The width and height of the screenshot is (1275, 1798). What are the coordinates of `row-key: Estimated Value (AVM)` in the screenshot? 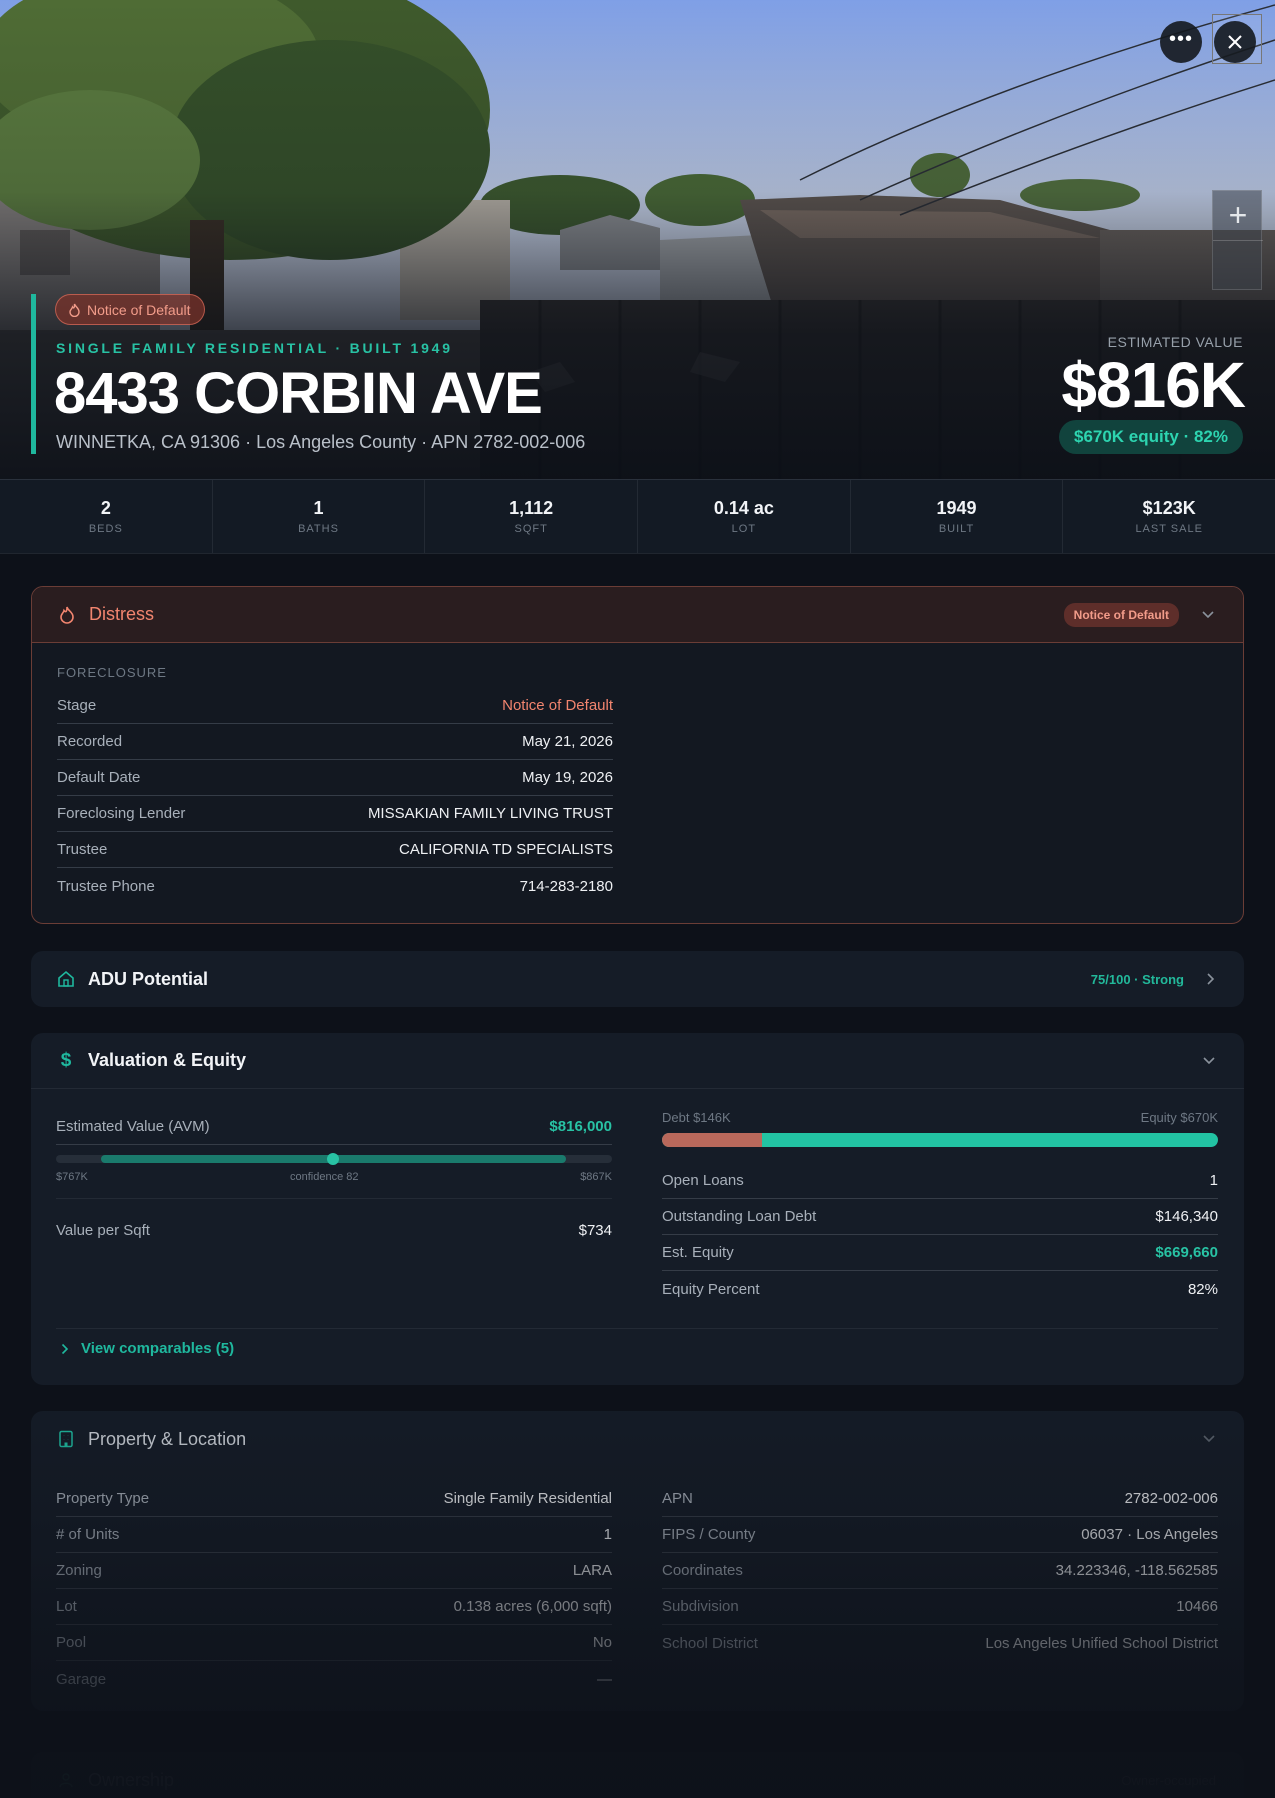 It's located at (133, 1126).